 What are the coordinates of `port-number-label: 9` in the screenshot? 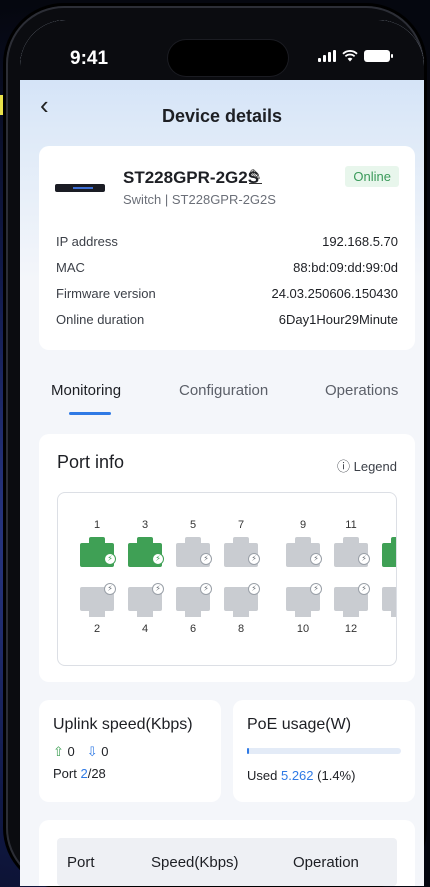 It's located at (303, 525).